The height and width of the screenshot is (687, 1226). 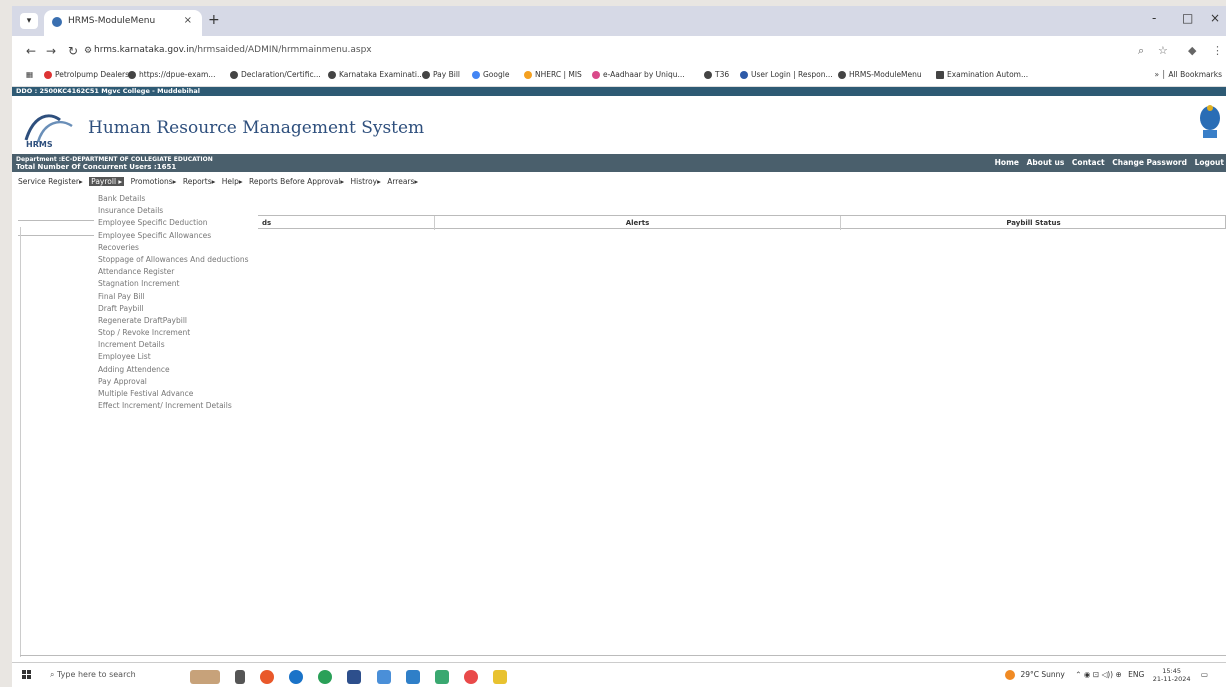 What do you see at coordinates (490, 74) in the screenshot?
I see `bookmark-item: Google` at bounding box center [490, 74].